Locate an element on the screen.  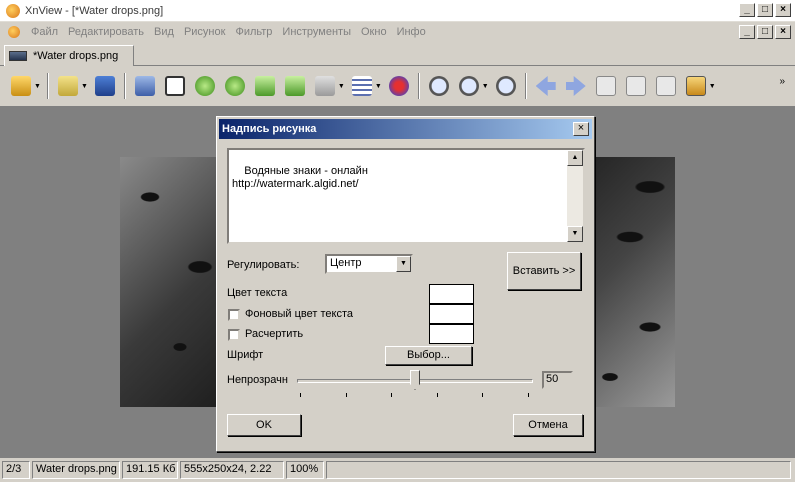
minimize-button: _ is located at coordinates (747, 10).